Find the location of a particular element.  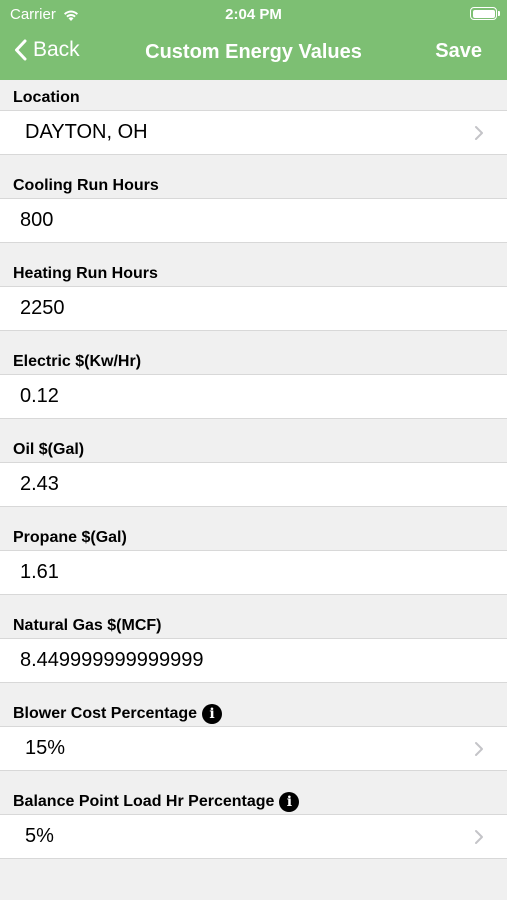

field-label: Balance Point Load Hr Percentage i is located at coordinates (253, 799).